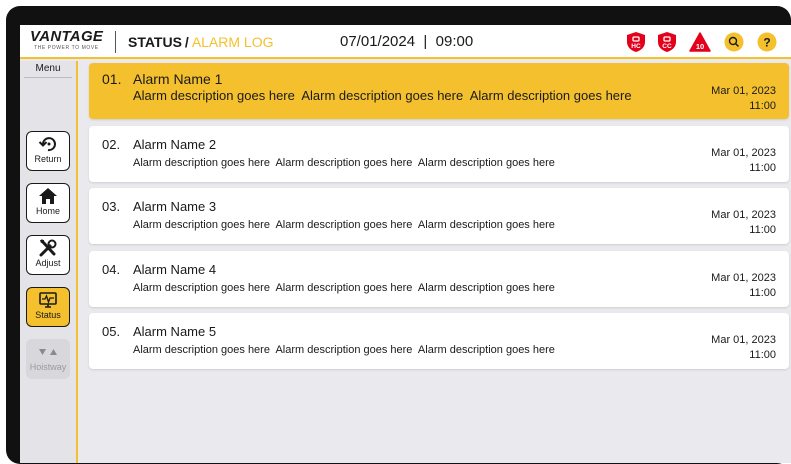 This screenshot has width=791, height=464. What do you see at coordinates (667, 42) in the screenshot?
I see `cc-lock-icon: CC` at bounding box center [667, 42].